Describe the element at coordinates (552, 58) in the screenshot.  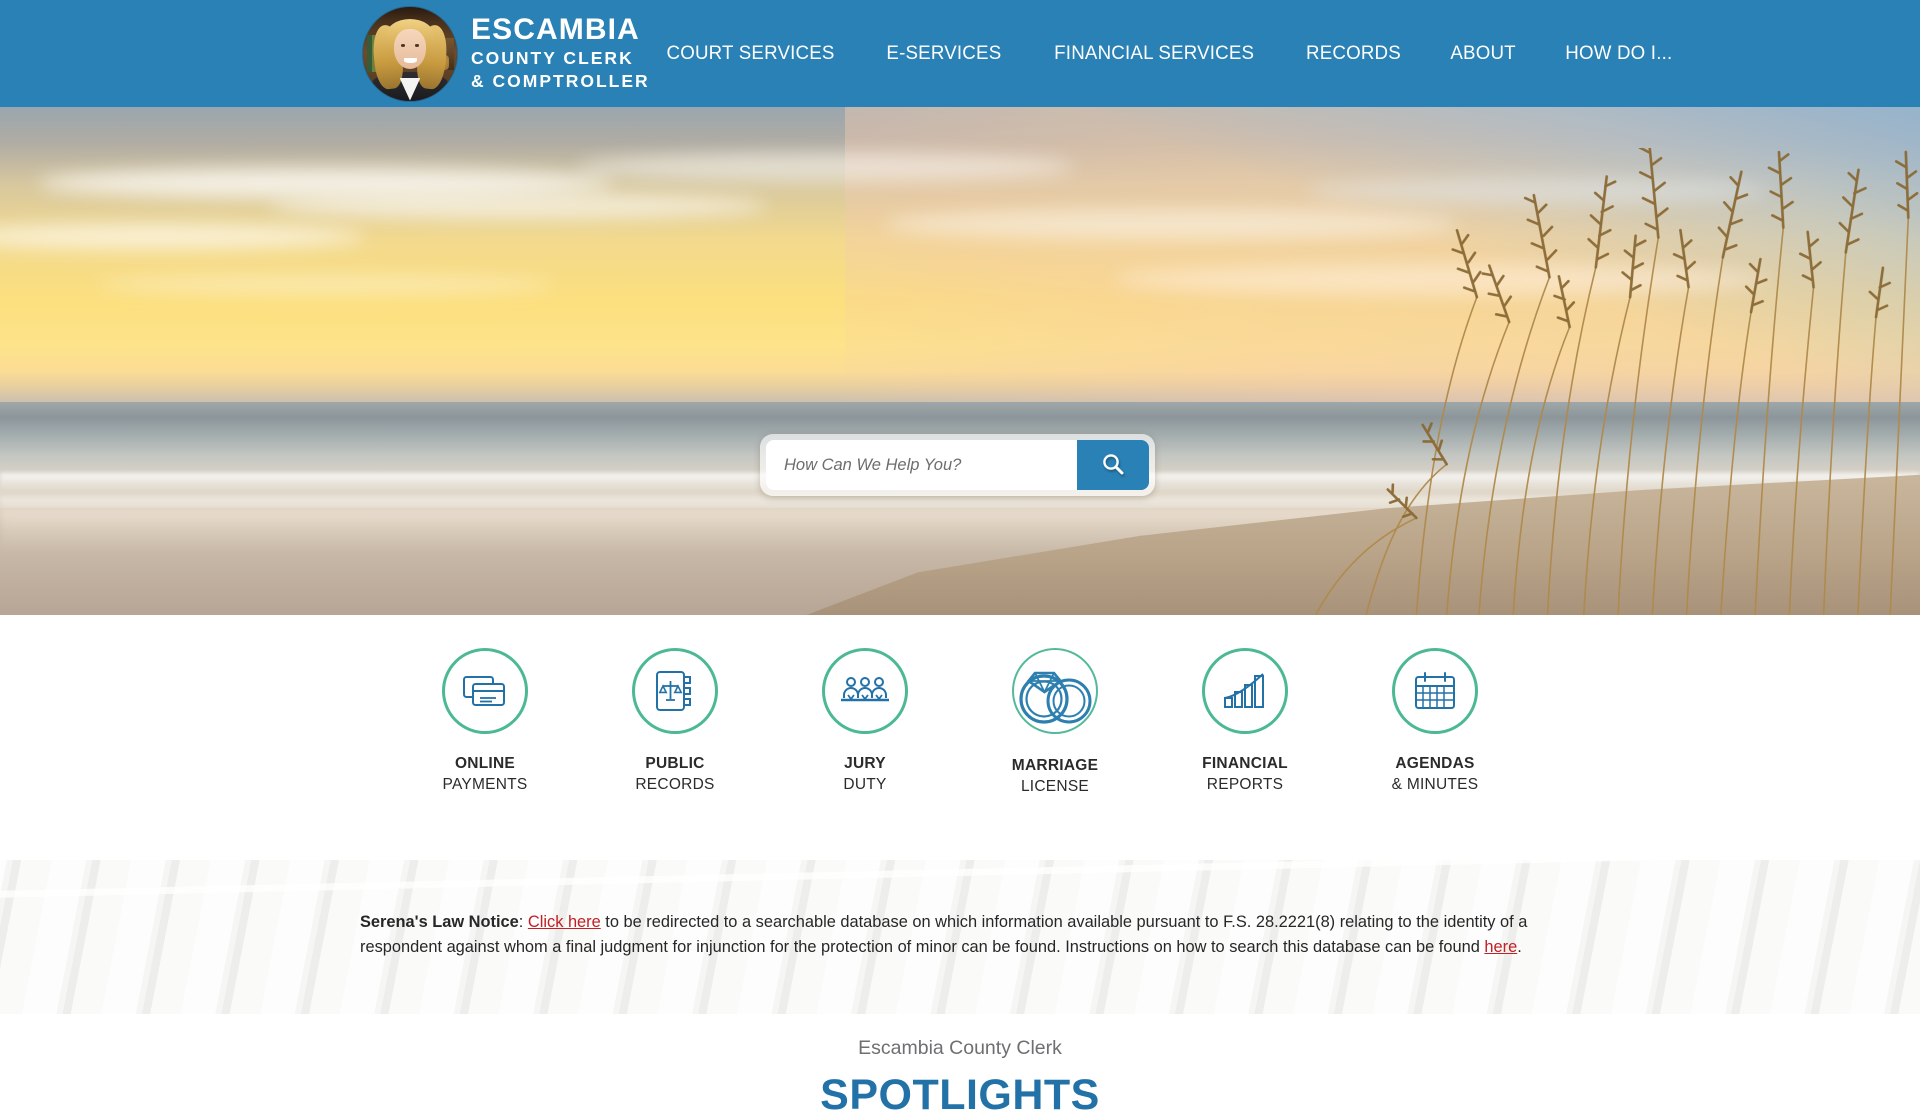
I see `brand-line-2: COUNTY CLERK` at that location.